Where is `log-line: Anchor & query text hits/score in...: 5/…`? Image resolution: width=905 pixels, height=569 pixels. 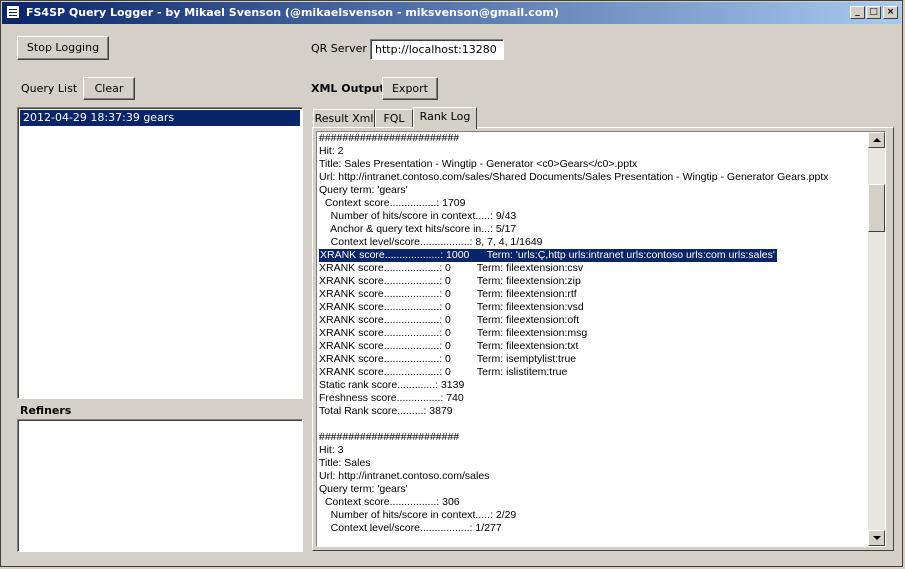 log-line: Anchor & query text hits/score in...: 5/… is located at coordinates (418, 229).